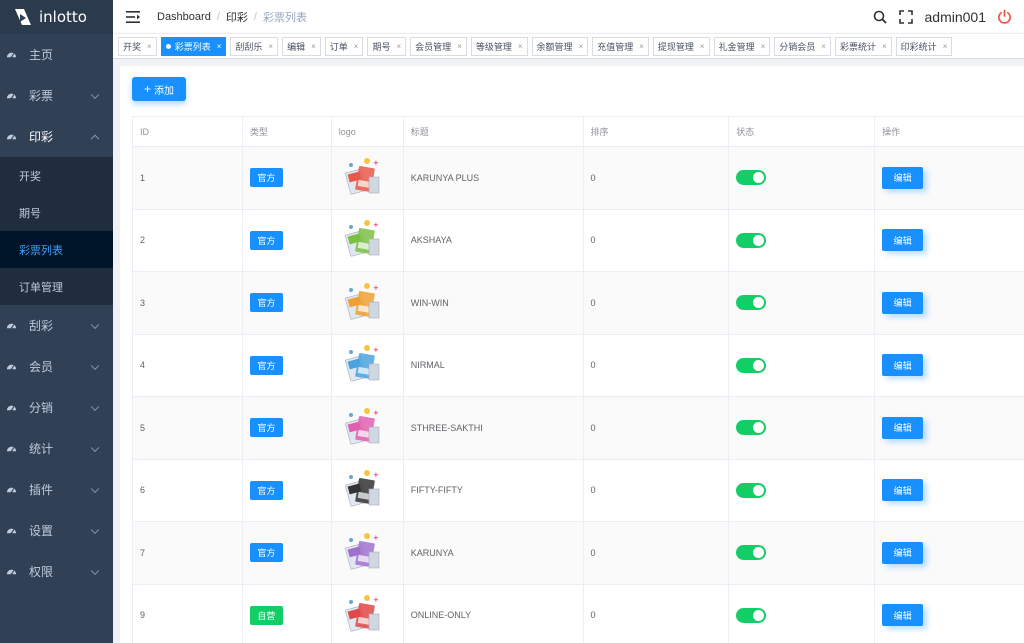  I want to click on sidebar-item-1: 彩票, so click(56, 95).